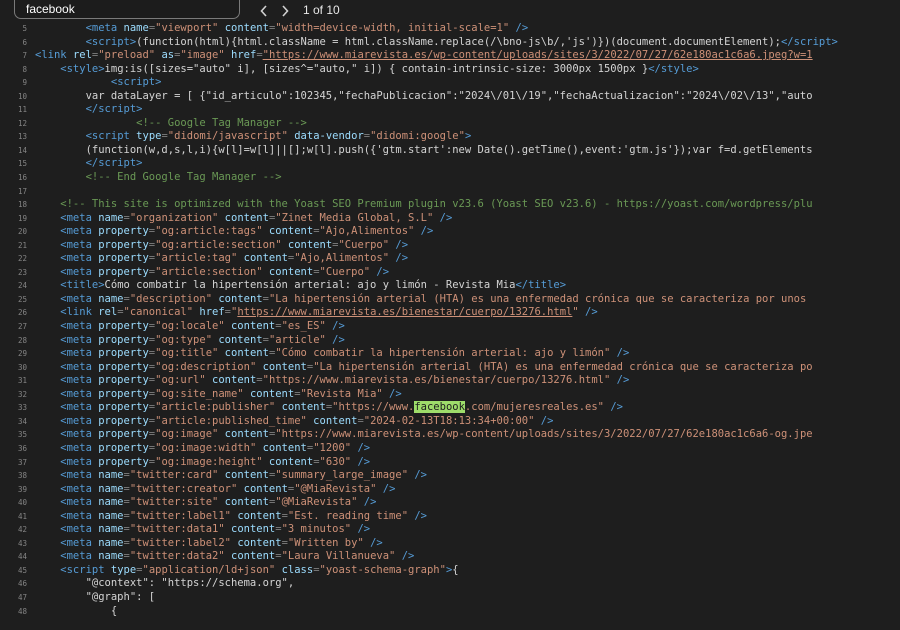  What do you see at coordinates (108, 312) in the screenshot?
I see `code-token: rel` at bounding box center [108, 312].